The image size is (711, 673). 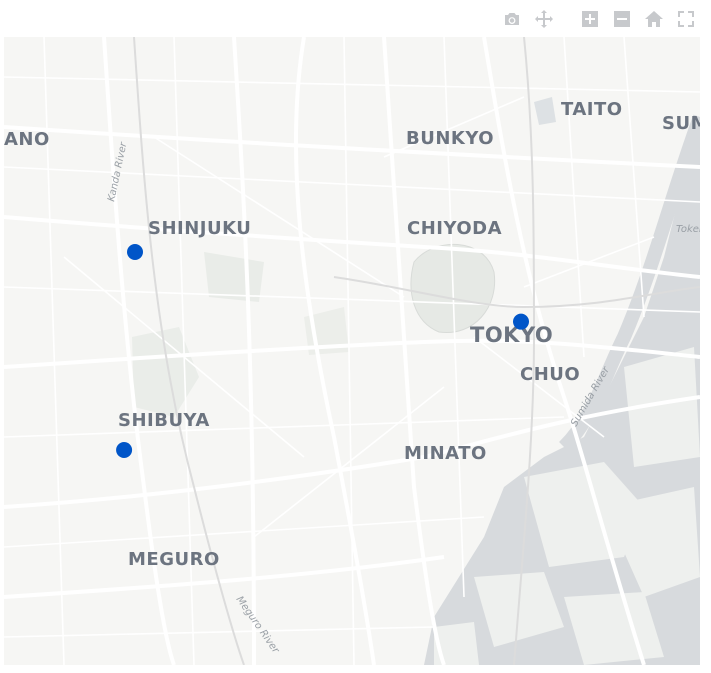 I want to click on map-marker: Tokyo, so click(x=521, y=321).